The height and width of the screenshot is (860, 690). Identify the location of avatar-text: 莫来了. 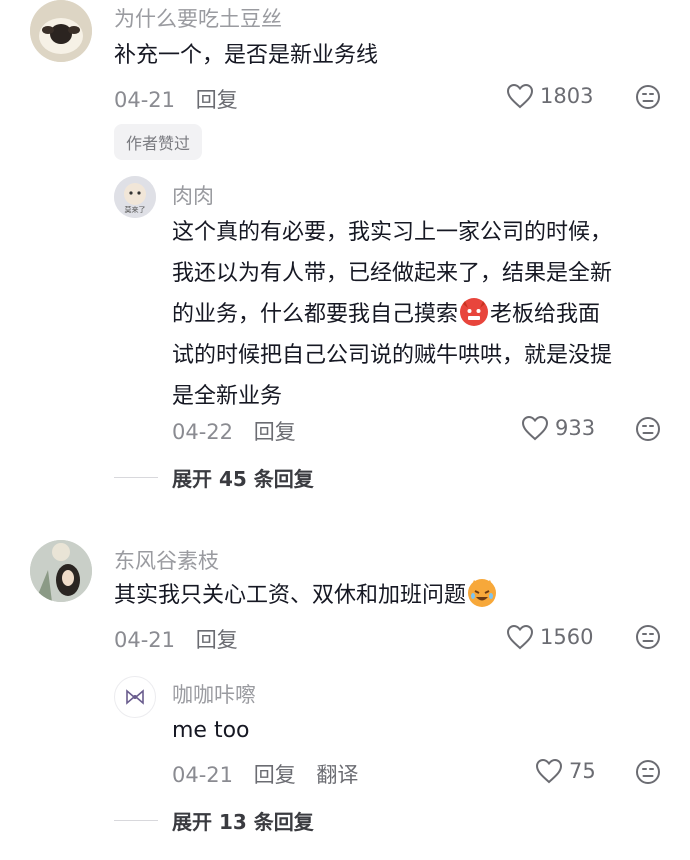
(135, 209).